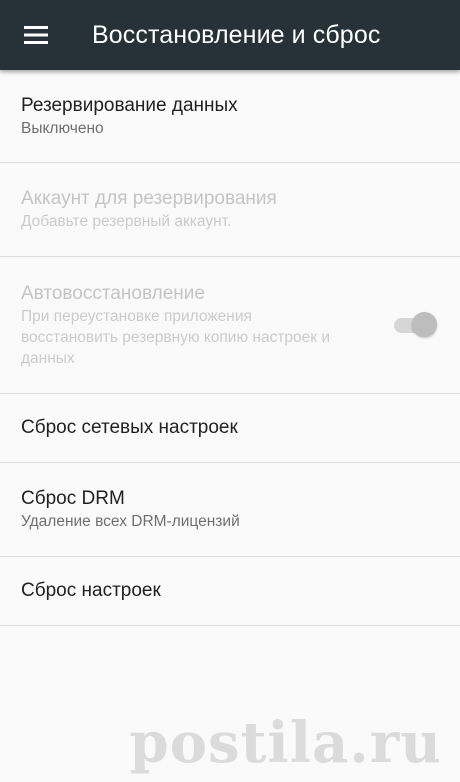  I want to click on hamburger-menu-icon, so click(36, 35).